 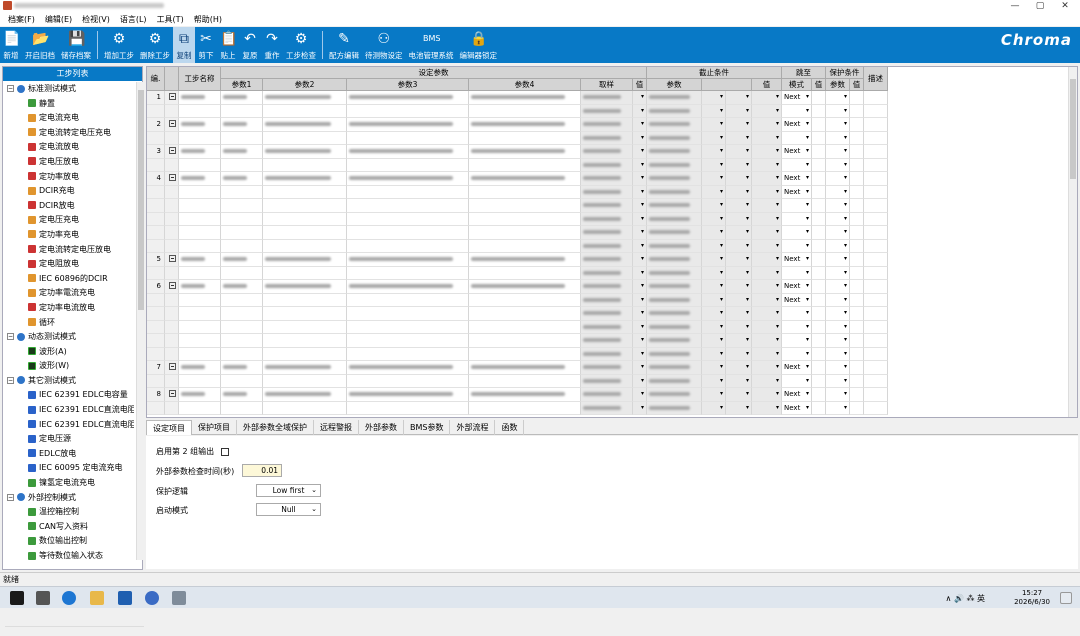 I want to click on grid-cell: Next ▾, so click(x=797, y=98).